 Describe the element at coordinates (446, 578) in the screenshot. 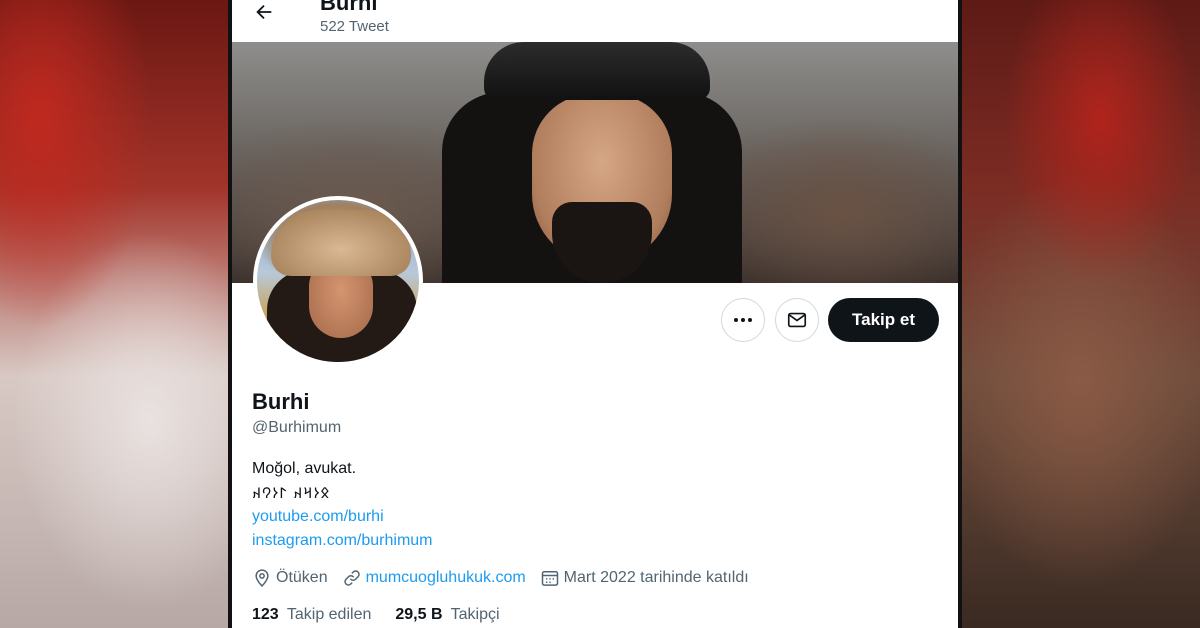

I see `website-link: mumcuogluhukuk.com` at that location.